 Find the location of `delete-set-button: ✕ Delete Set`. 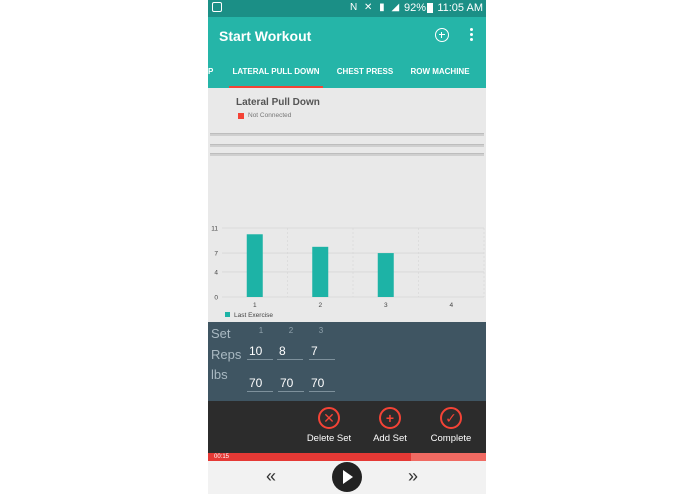

delete-set-button: ✕ Delete Set is located at coordinates (329, 425).